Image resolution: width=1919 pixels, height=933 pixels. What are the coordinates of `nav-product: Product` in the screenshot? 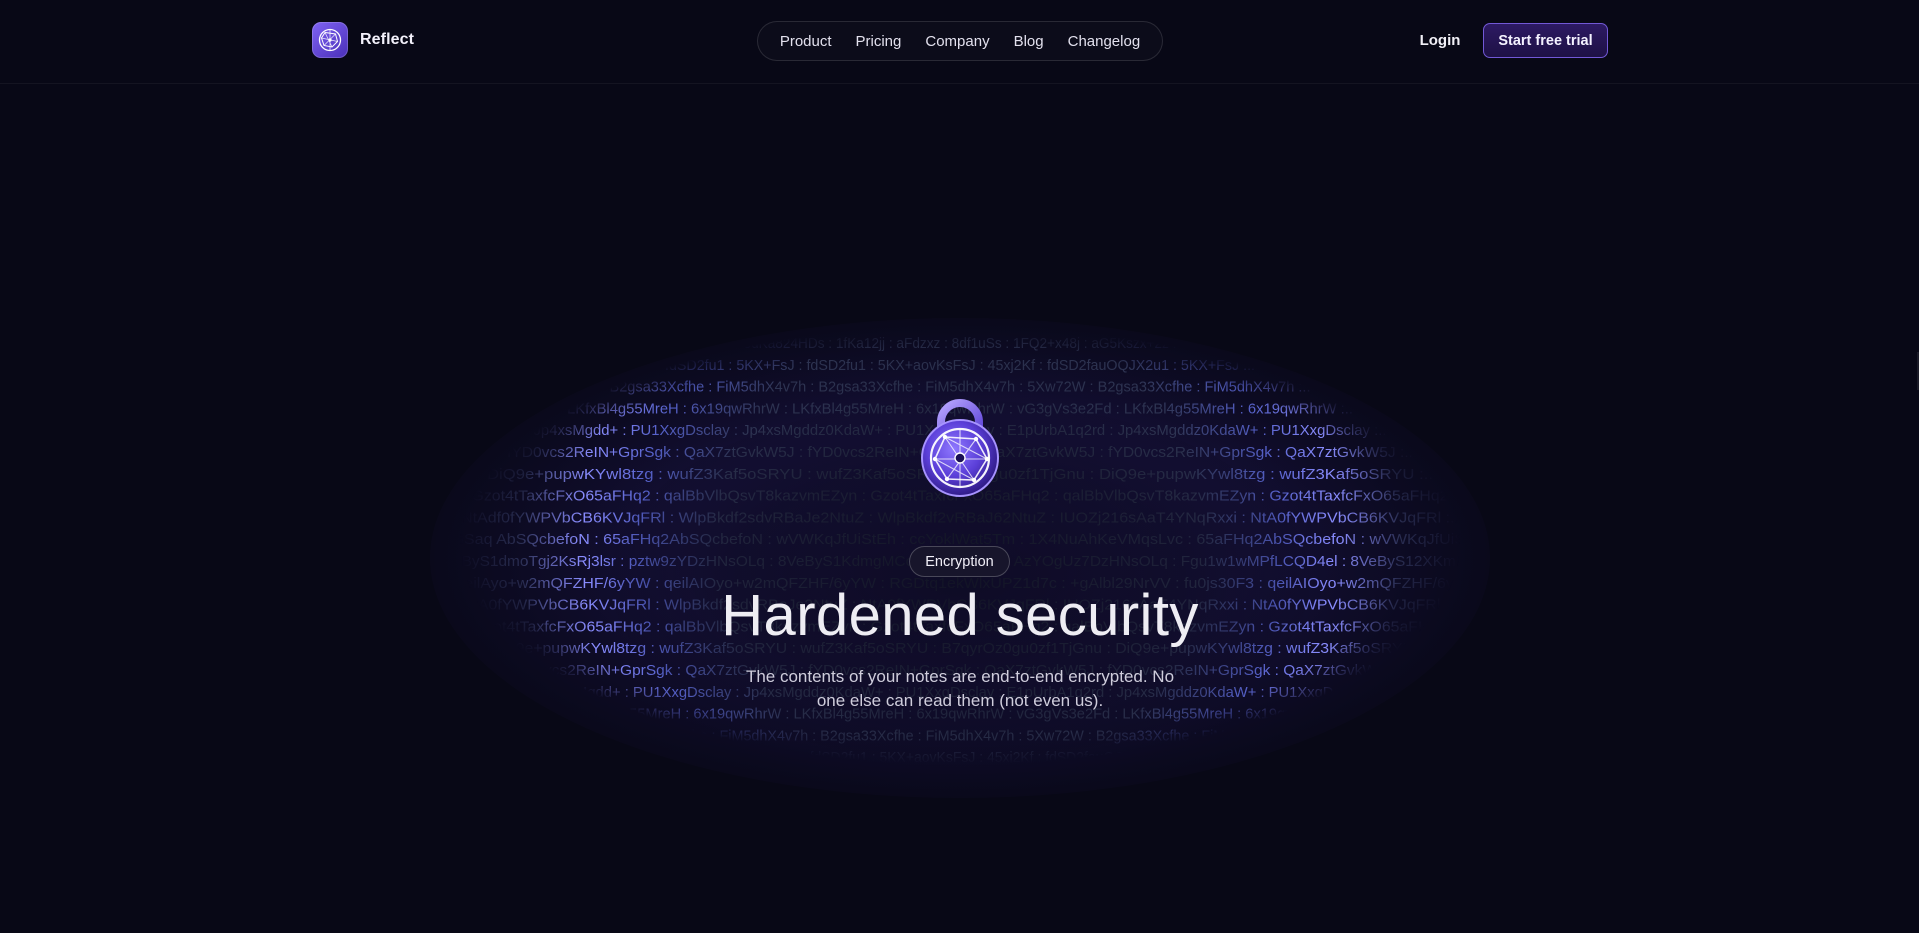 It's located at (806, 41).